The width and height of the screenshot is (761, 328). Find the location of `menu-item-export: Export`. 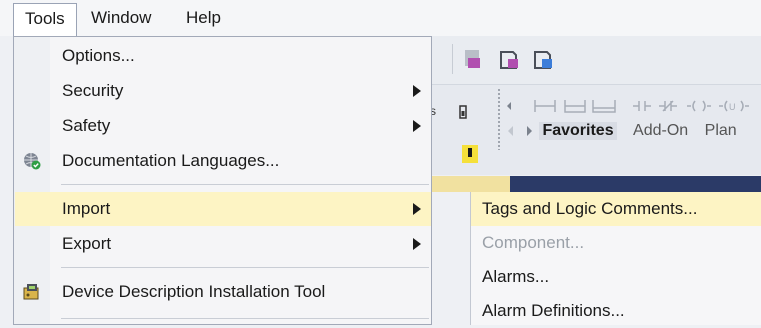

menu-item-export: Export is located at coordinates (223, 244).